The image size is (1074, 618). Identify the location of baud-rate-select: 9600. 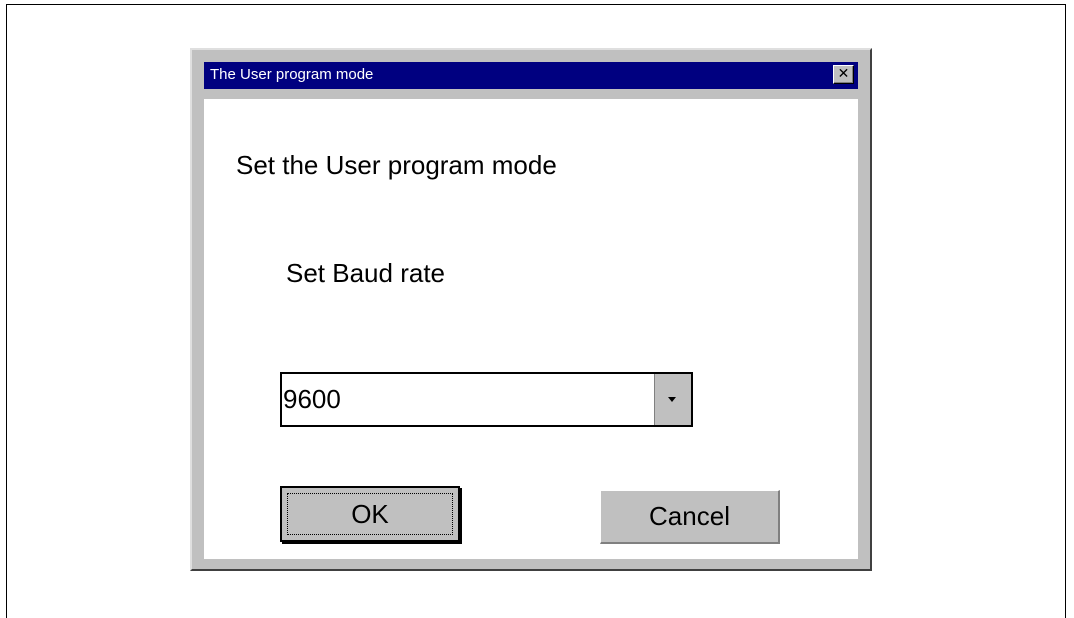
(486, 399).